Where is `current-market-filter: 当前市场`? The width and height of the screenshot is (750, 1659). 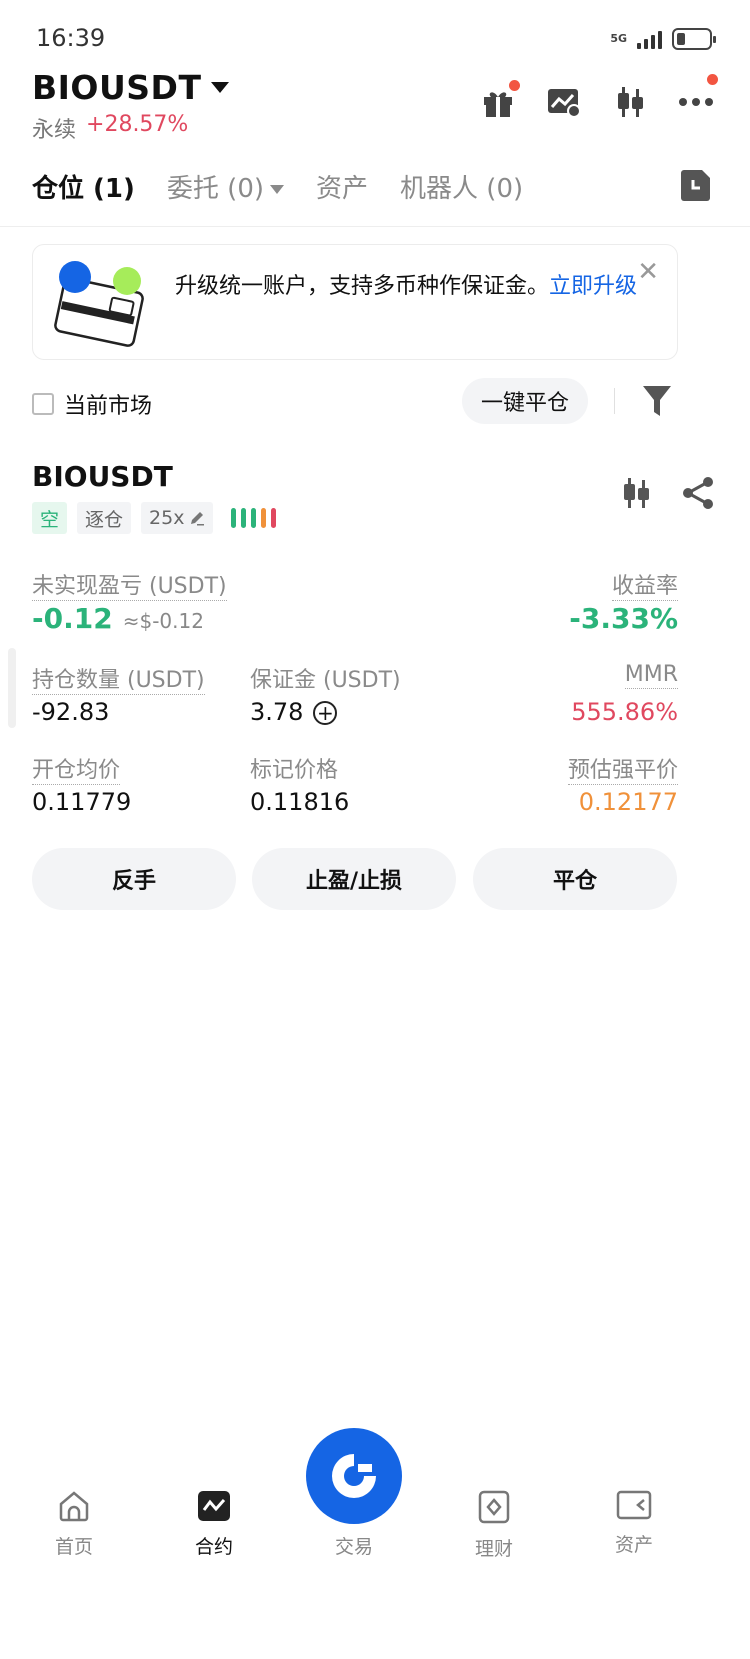
current-market-filter: 当前市场 is located at coordinates (92, 404).